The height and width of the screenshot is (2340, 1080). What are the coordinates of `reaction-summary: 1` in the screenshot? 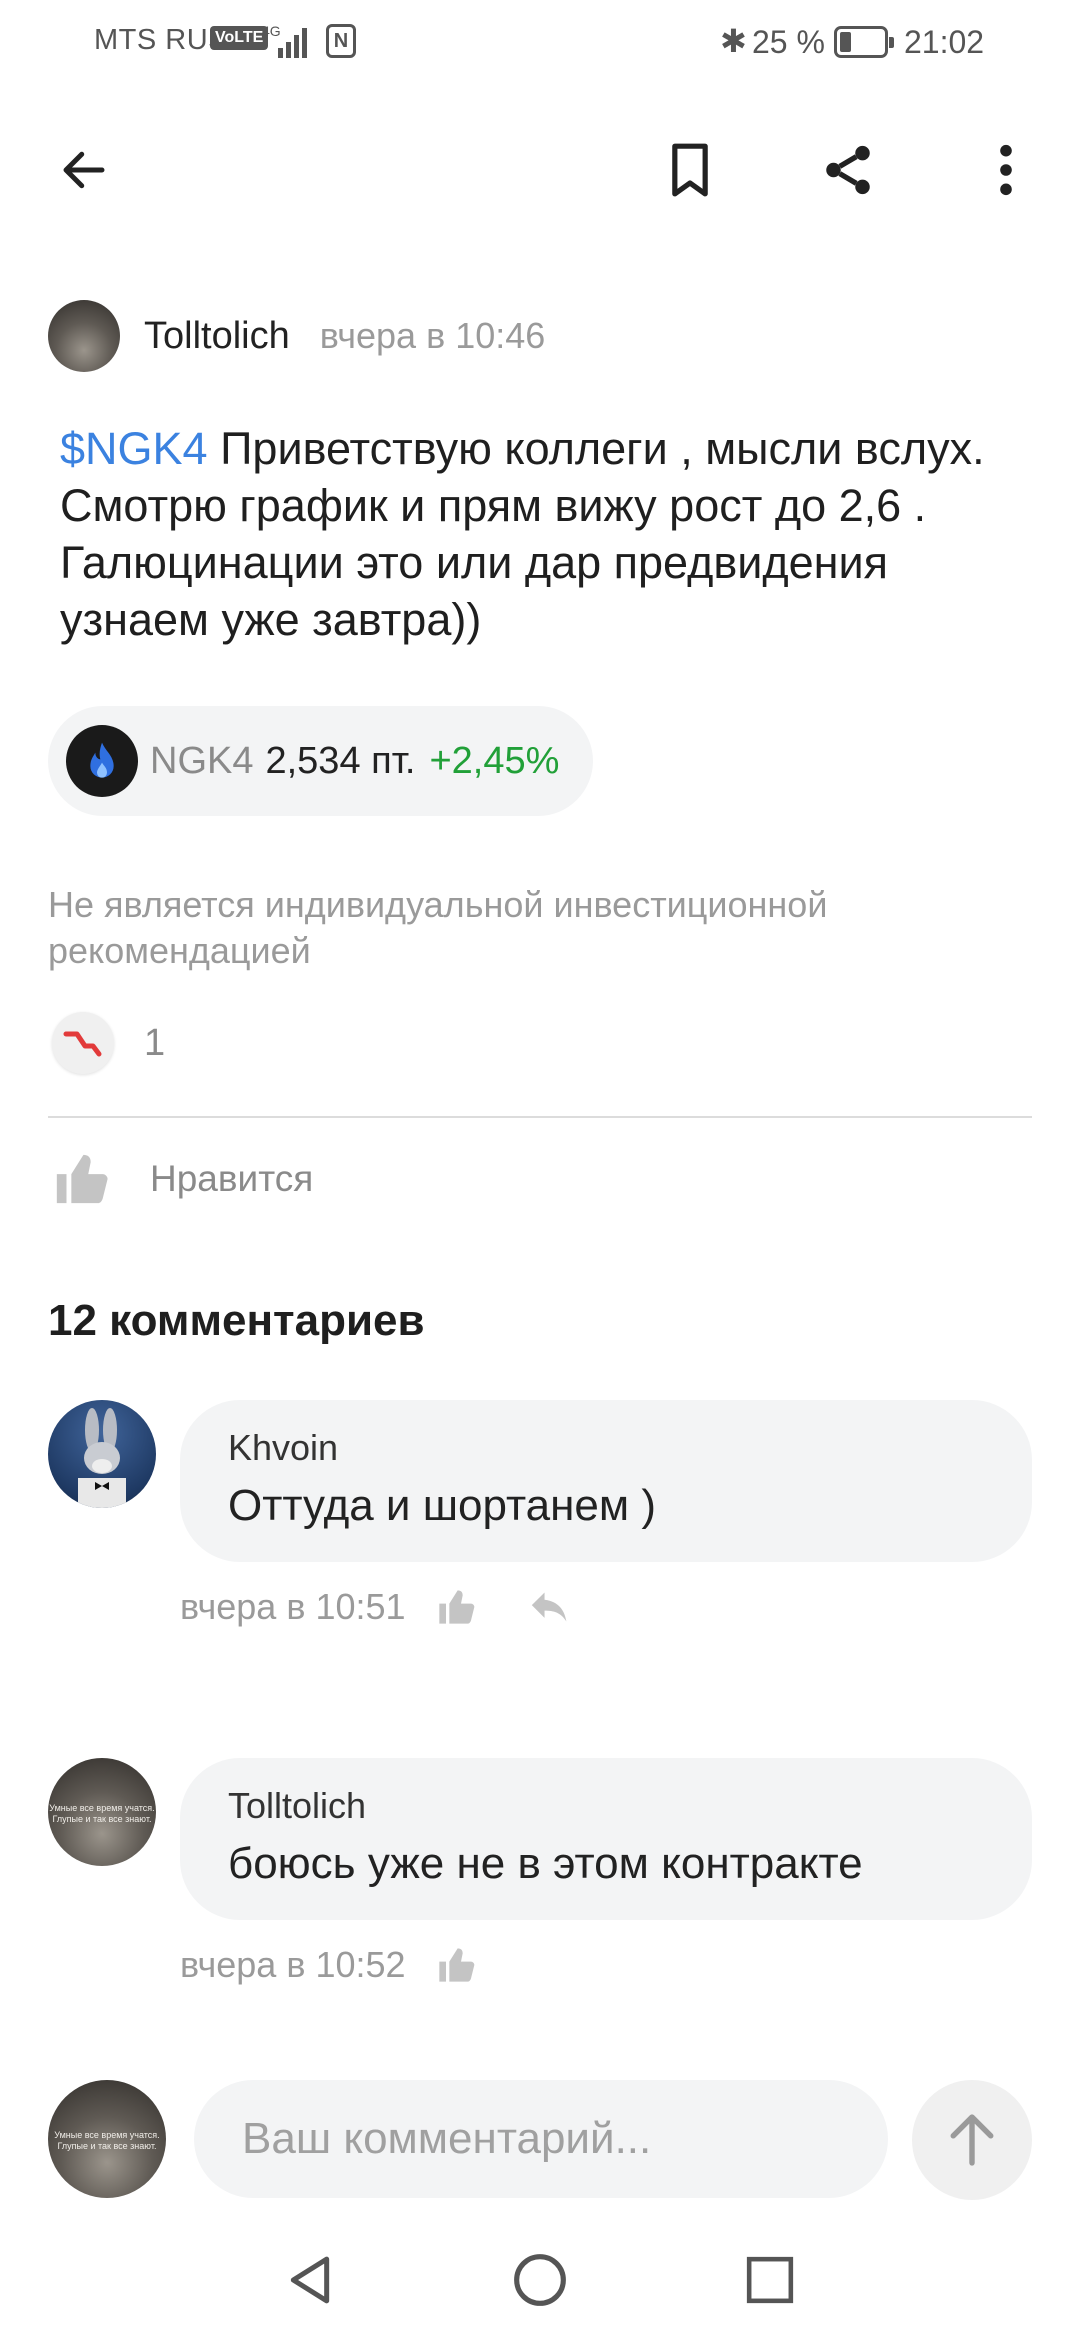 It's located at (108, 1043).